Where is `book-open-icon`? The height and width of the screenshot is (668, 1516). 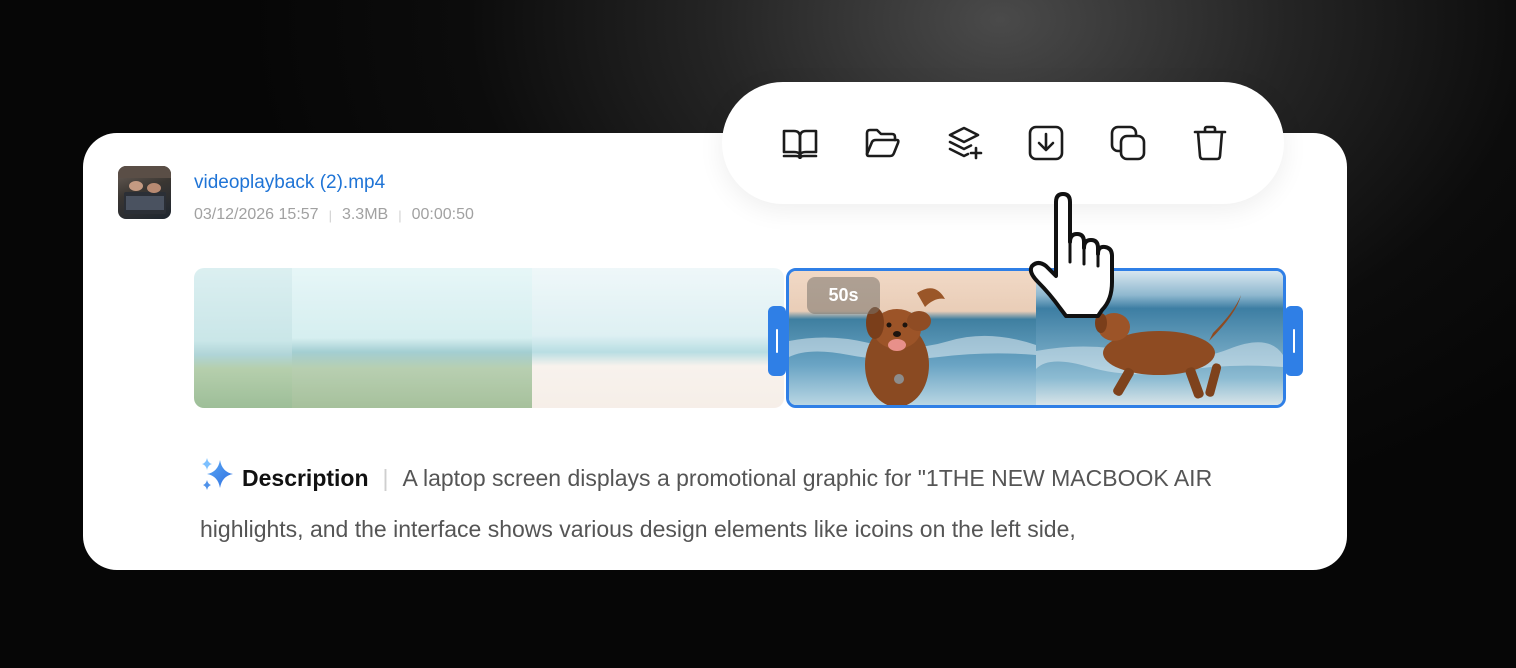 book-open-icon is located at coordinates (800, 144).